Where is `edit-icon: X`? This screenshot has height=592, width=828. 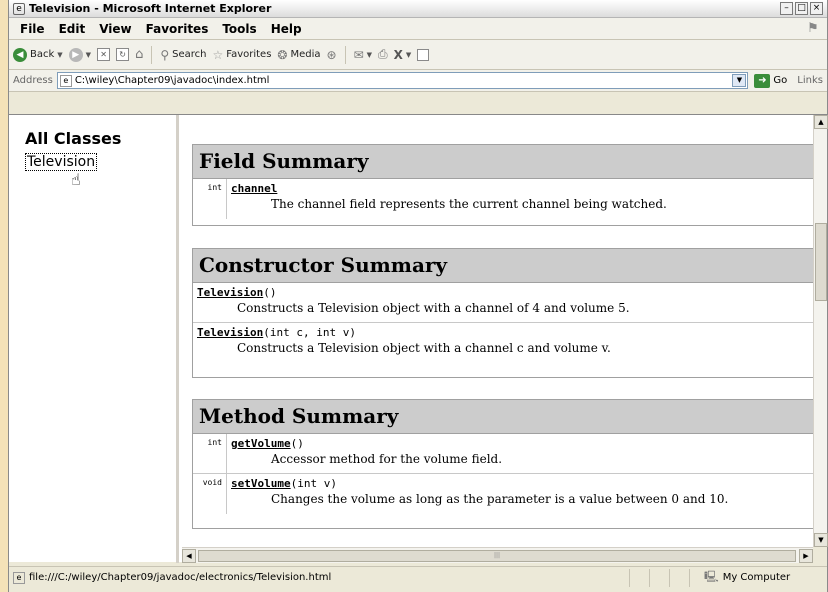
edit-icon: X is located at coordinates (398, 54).